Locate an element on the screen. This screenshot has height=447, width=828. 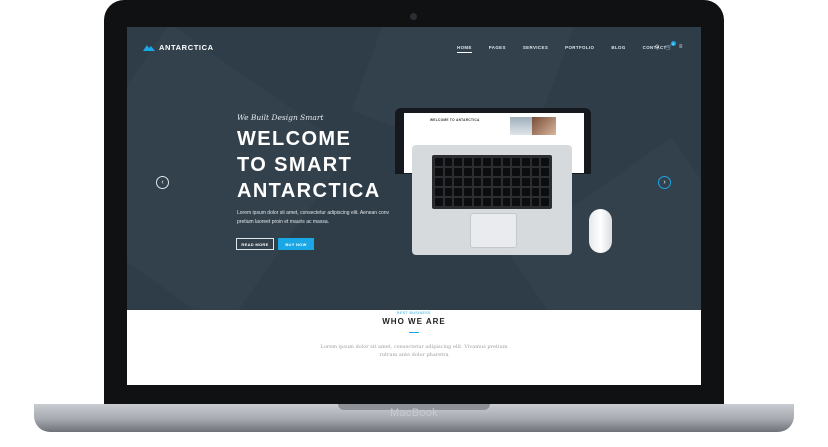
slider-next-arrow: › is located at coordinates (664, 182).